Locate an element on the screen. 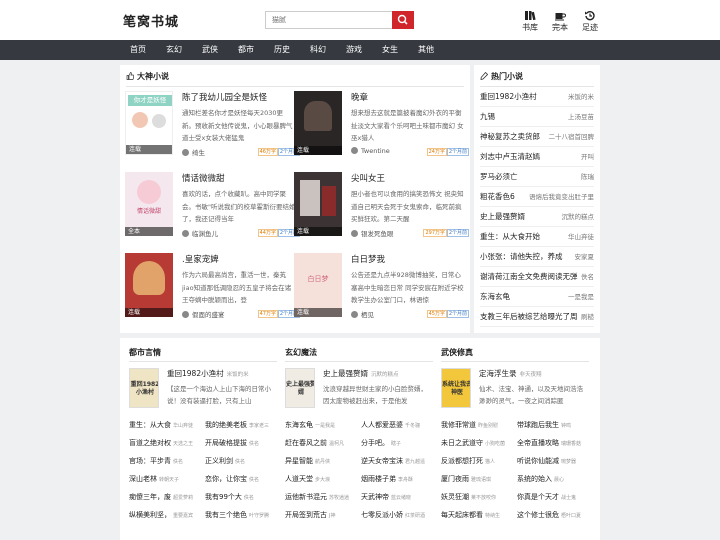  book-author: Twentine is located at coordinates (375, 151).